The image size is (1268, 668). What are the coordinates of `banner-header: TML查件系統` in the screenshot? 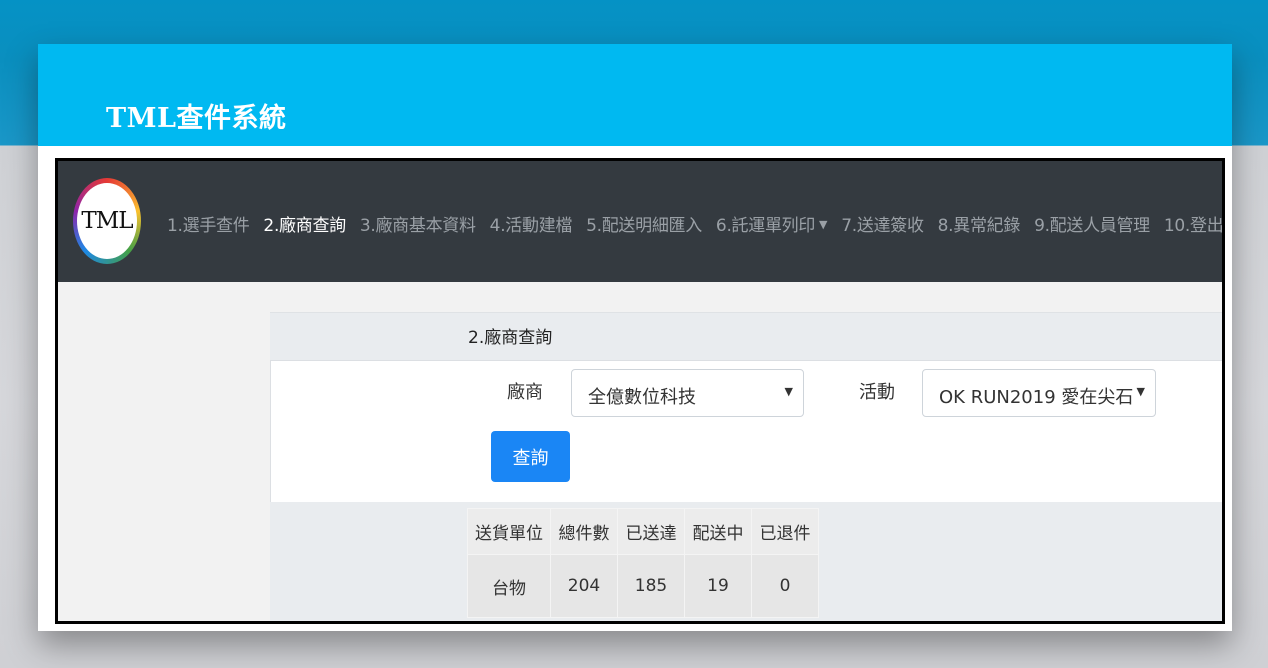 It's located at (635, 95).